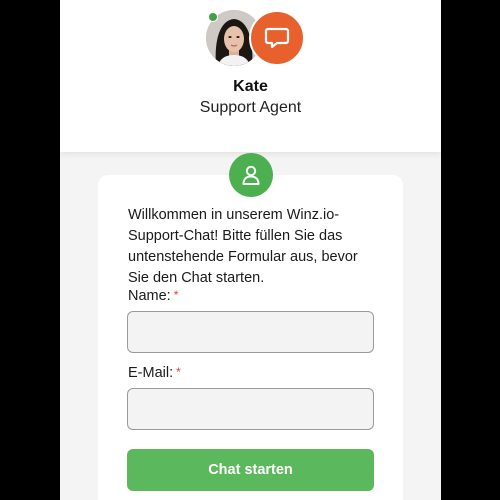 This screenshot has width=500, height=500. I want to click on user-icon, so click(251, 175).